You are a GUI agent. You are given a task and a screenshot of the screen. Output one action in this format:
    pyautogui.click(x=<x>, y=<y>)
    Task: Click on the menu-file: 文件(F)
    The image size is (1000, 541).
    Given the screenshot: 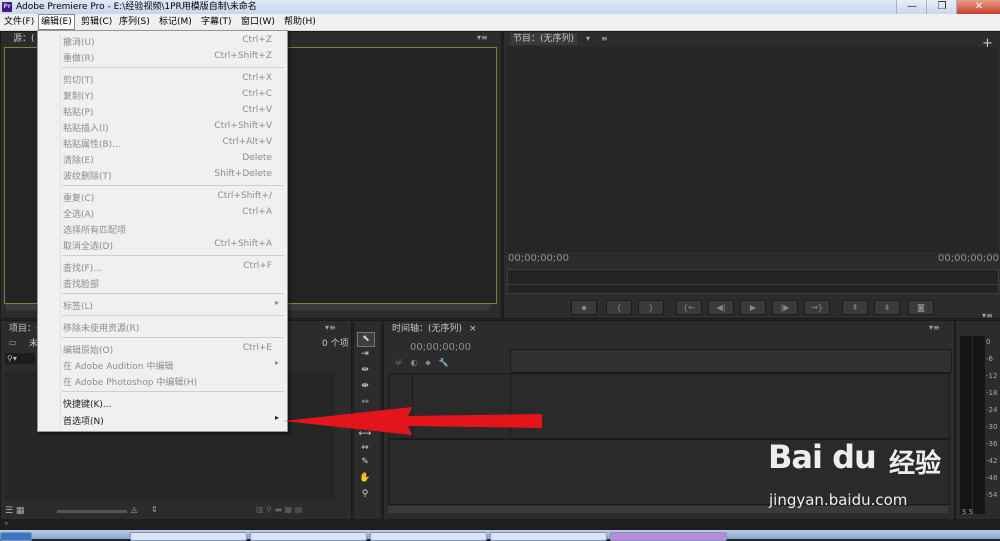 What is the action you would take?
    pyautogui.click(x=19, y=22)
    